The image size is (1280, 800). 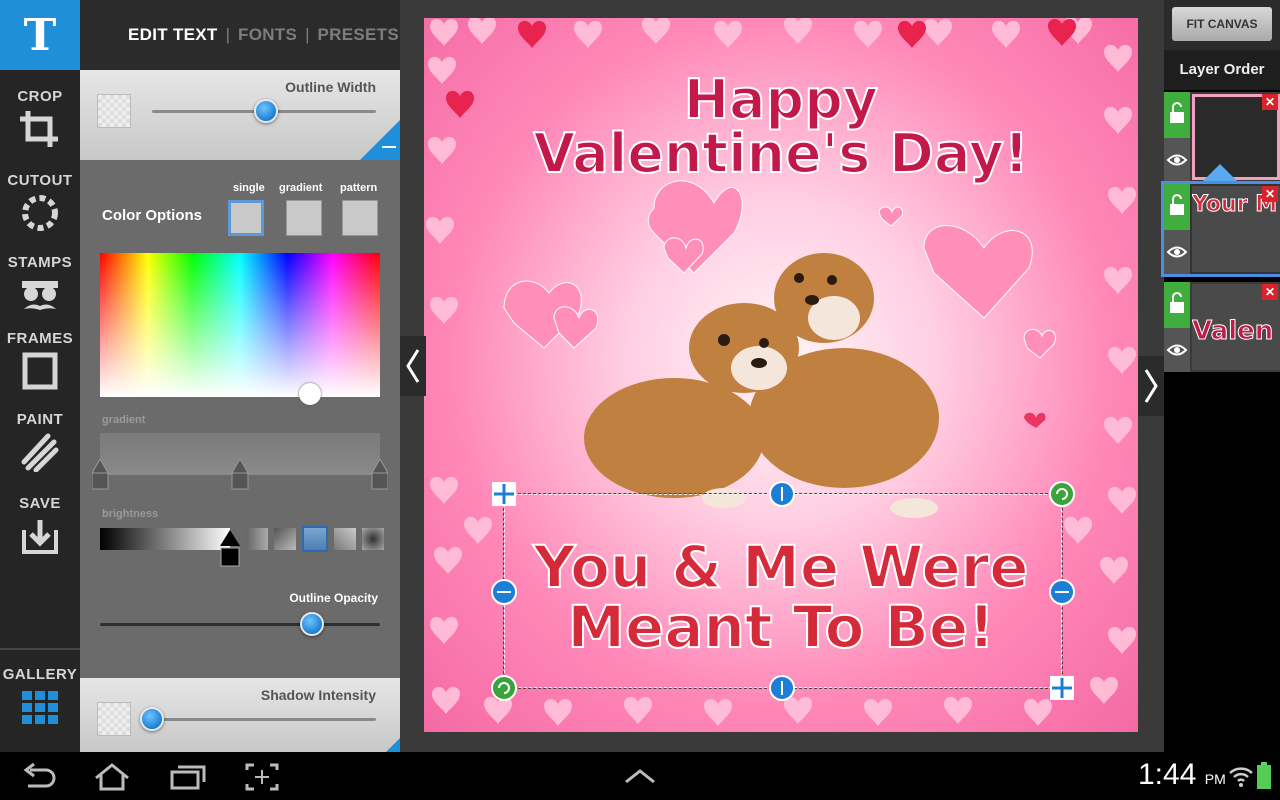 I want to click on tool-paint: PAINT, so click(x=40, y=441).